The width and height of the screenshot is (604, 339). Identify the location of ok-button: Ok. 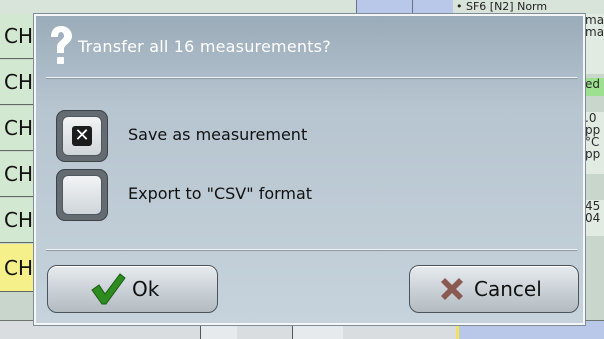
(132, 289).